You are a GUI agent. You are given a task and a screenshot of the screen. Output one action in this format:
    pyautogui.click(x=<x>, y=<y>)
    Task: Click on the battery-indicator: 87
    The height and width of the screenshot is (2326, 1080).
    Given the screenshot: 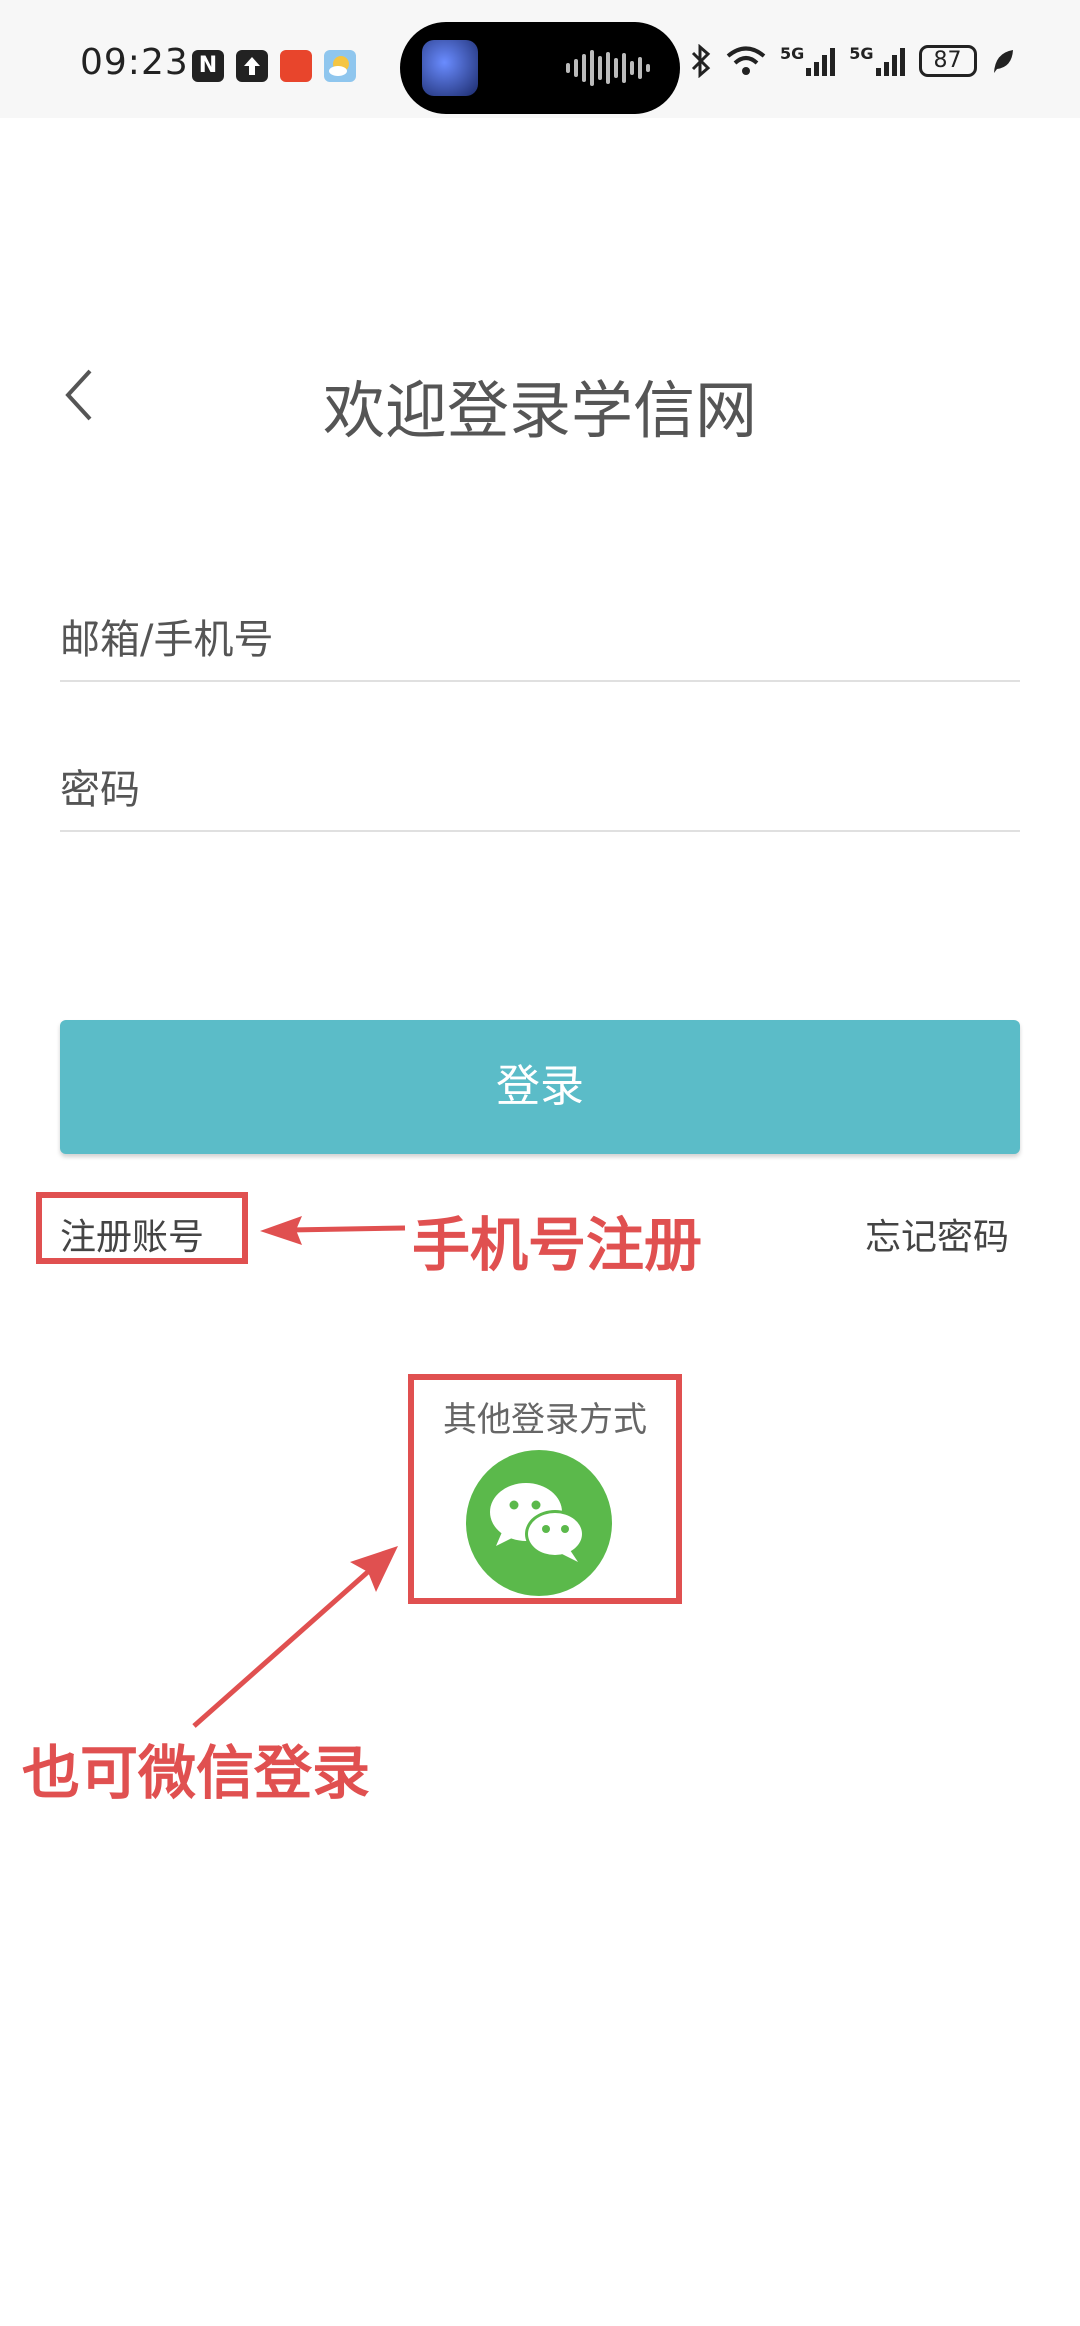 What is the action you would take?
    pyautogui.click(x=947, y=61)
    